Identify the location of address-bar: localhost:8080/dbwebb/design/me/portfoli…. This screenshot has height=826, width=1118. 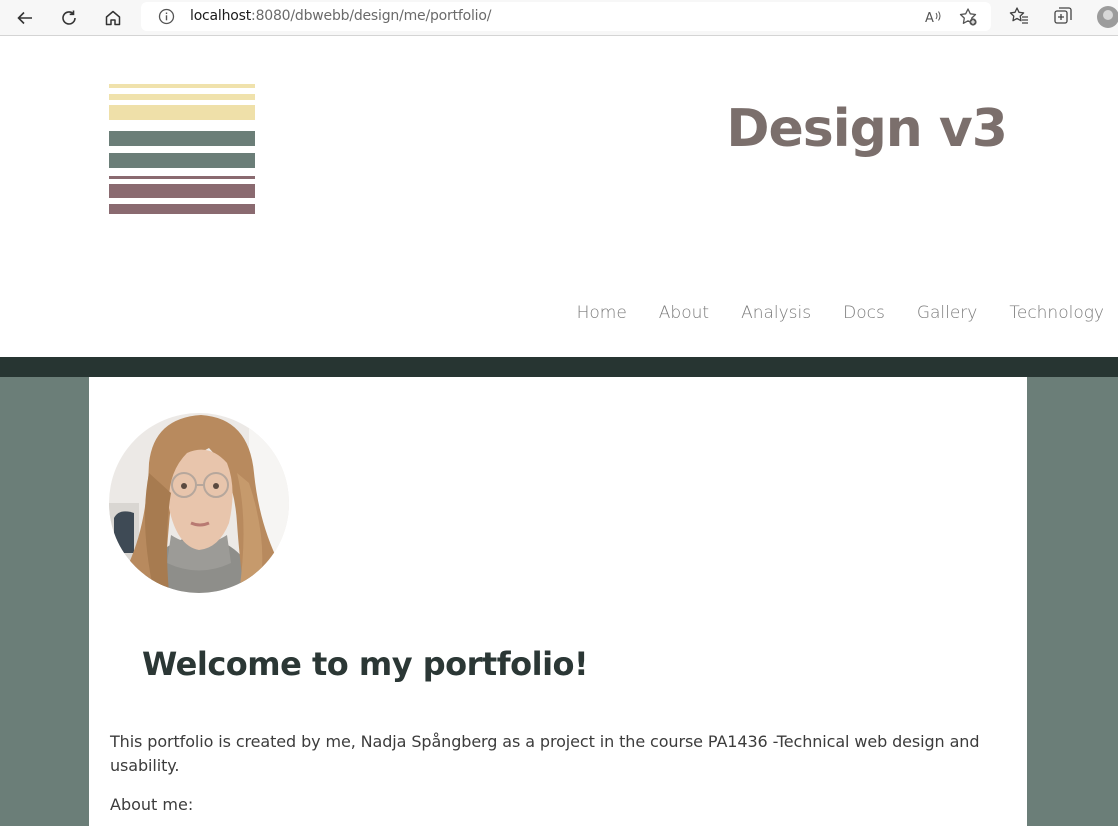
(566, 16).